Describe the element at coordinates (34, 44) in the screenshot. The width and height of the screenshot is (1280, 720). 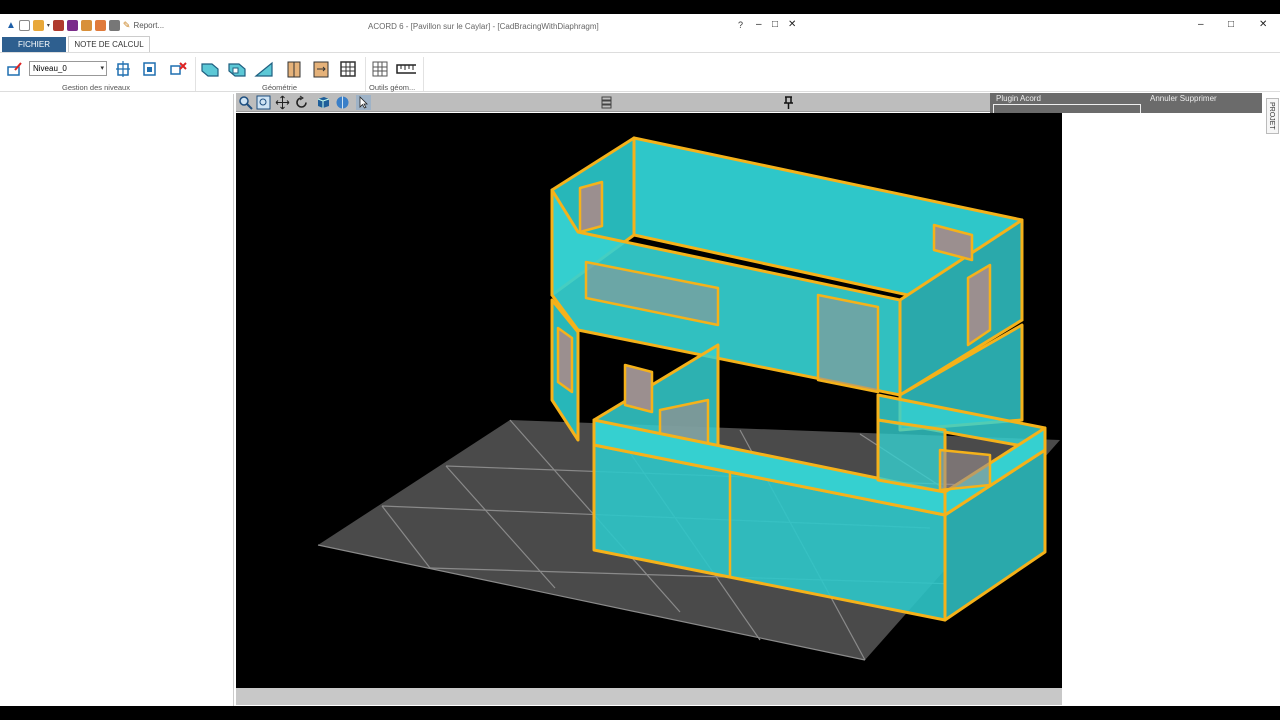
I see `tab-fichier: FICHIER` at that location.